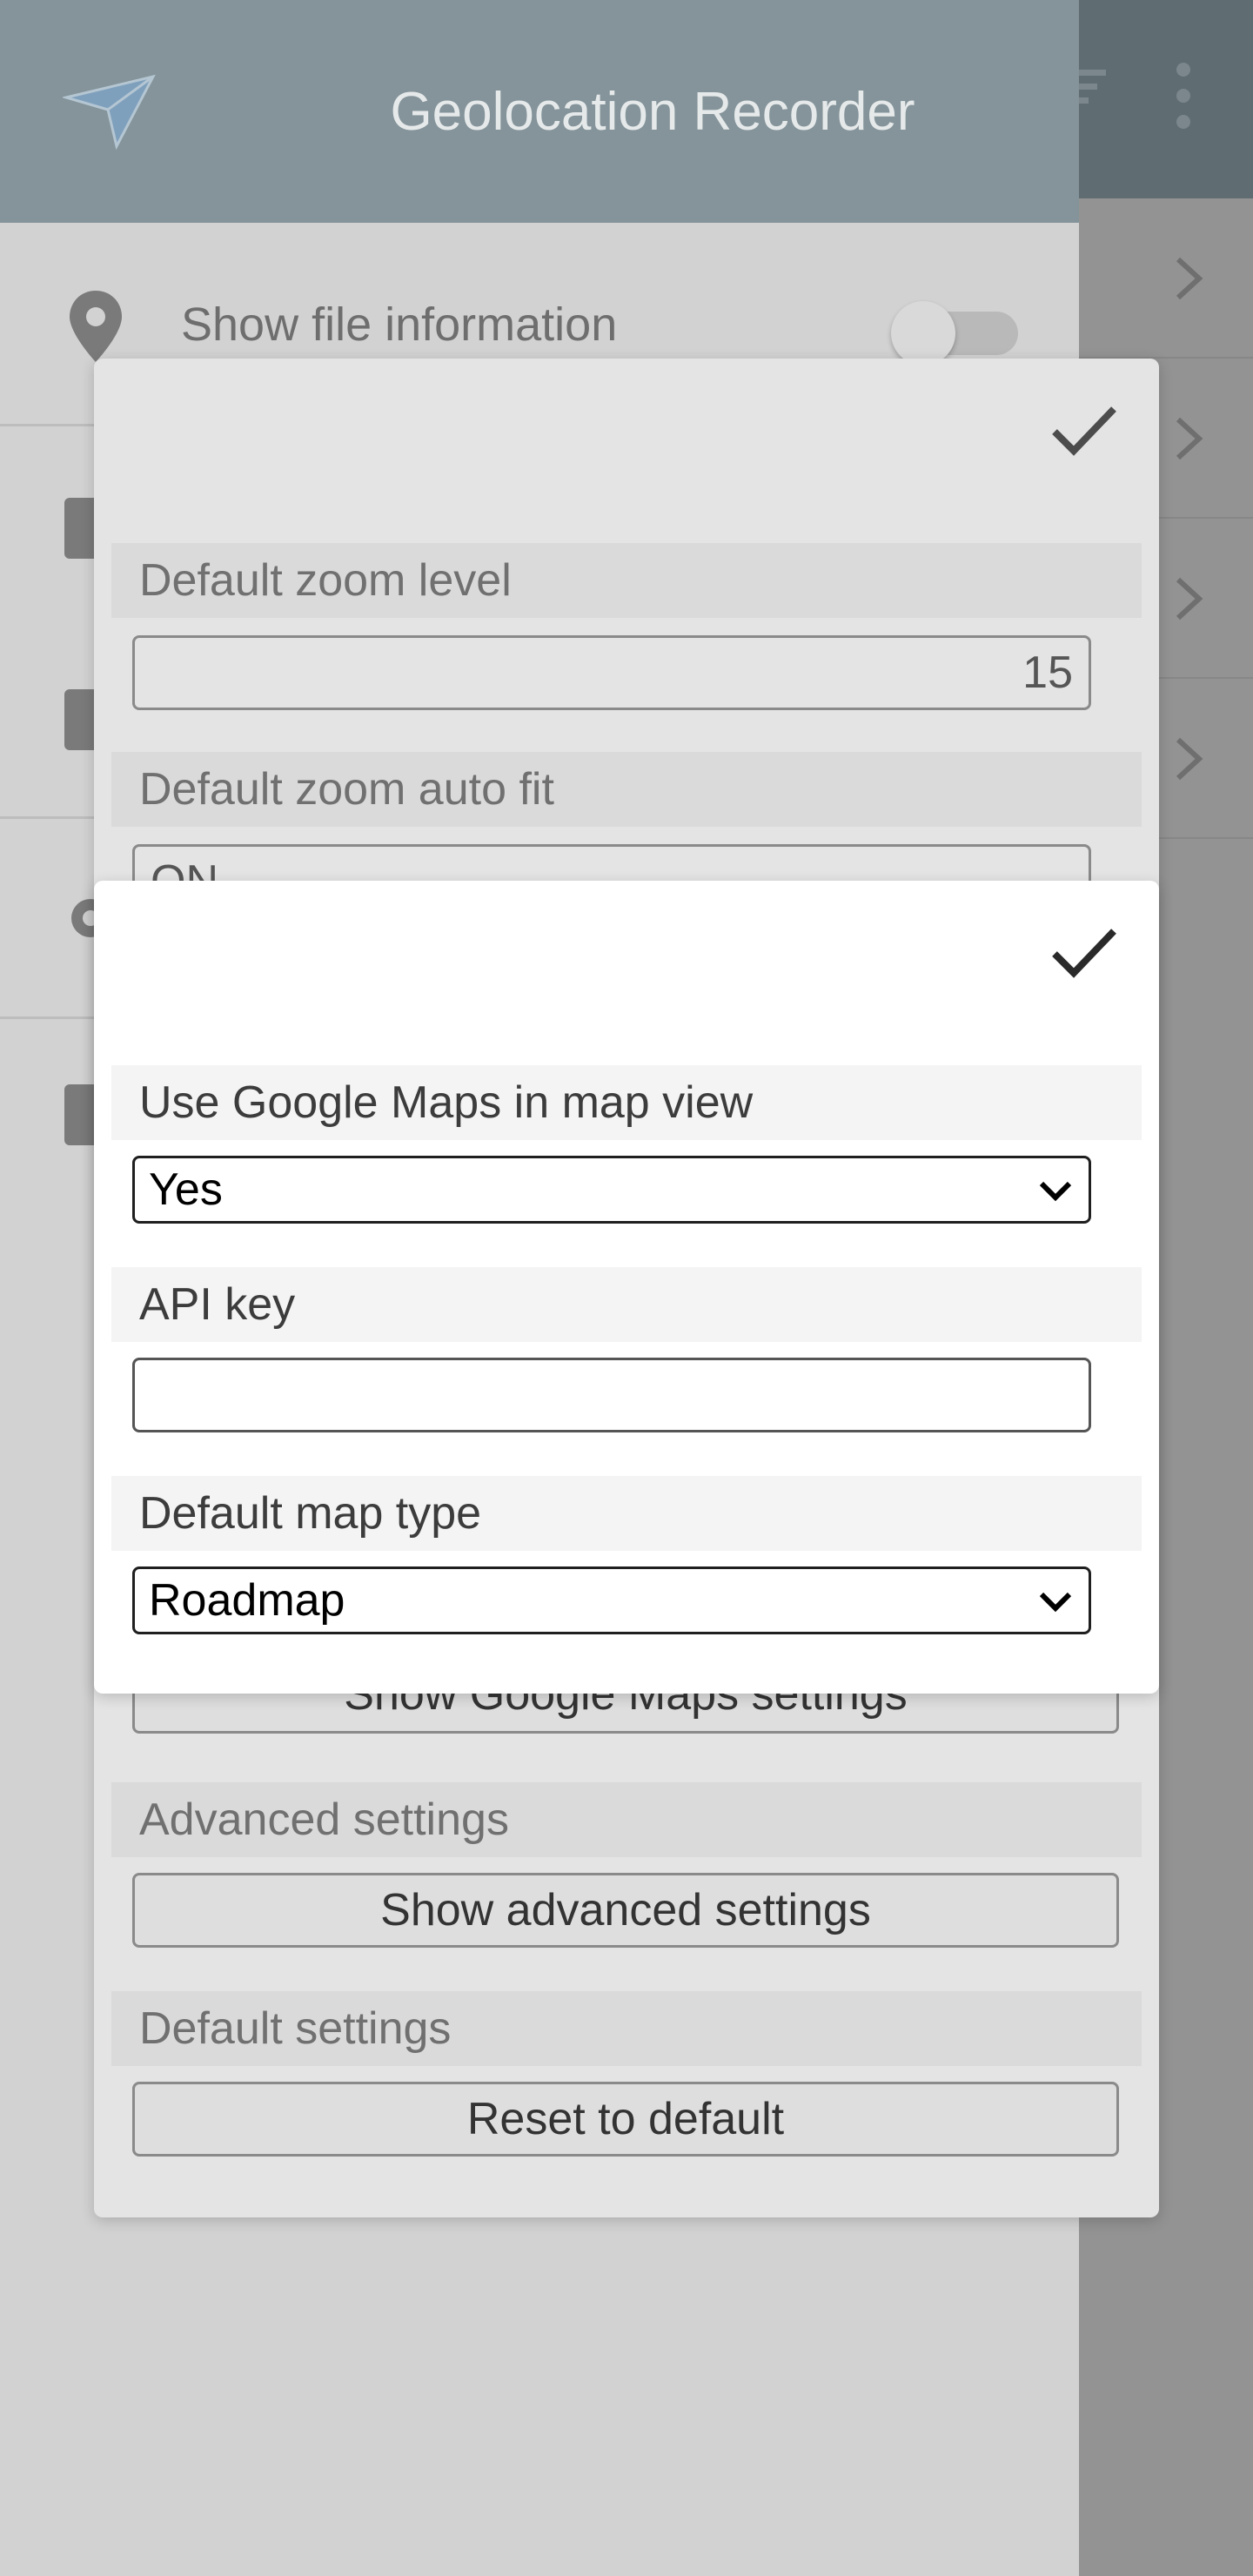 Image resolution: width=1253 pixels, height=2576 pixels. I want to click on default-zoom-level-heading: Default zoom level, so click(626, 580).